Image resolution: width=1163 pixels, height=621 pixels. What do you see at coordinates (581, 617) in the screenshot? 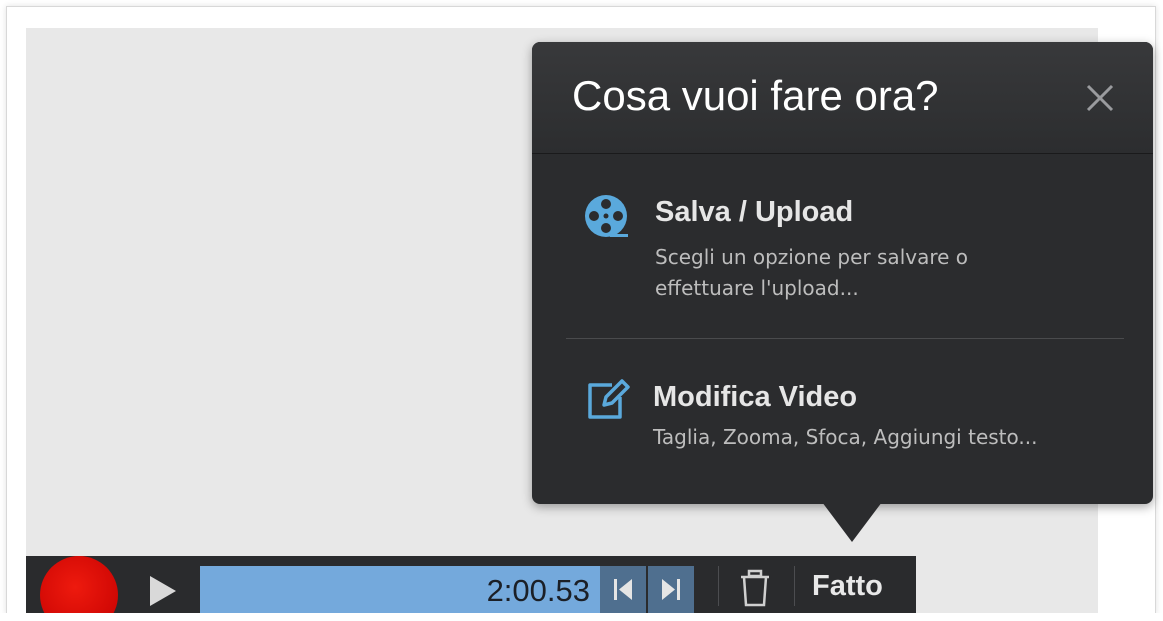
I see `bottom-strip` at bounding box center [581, 617].